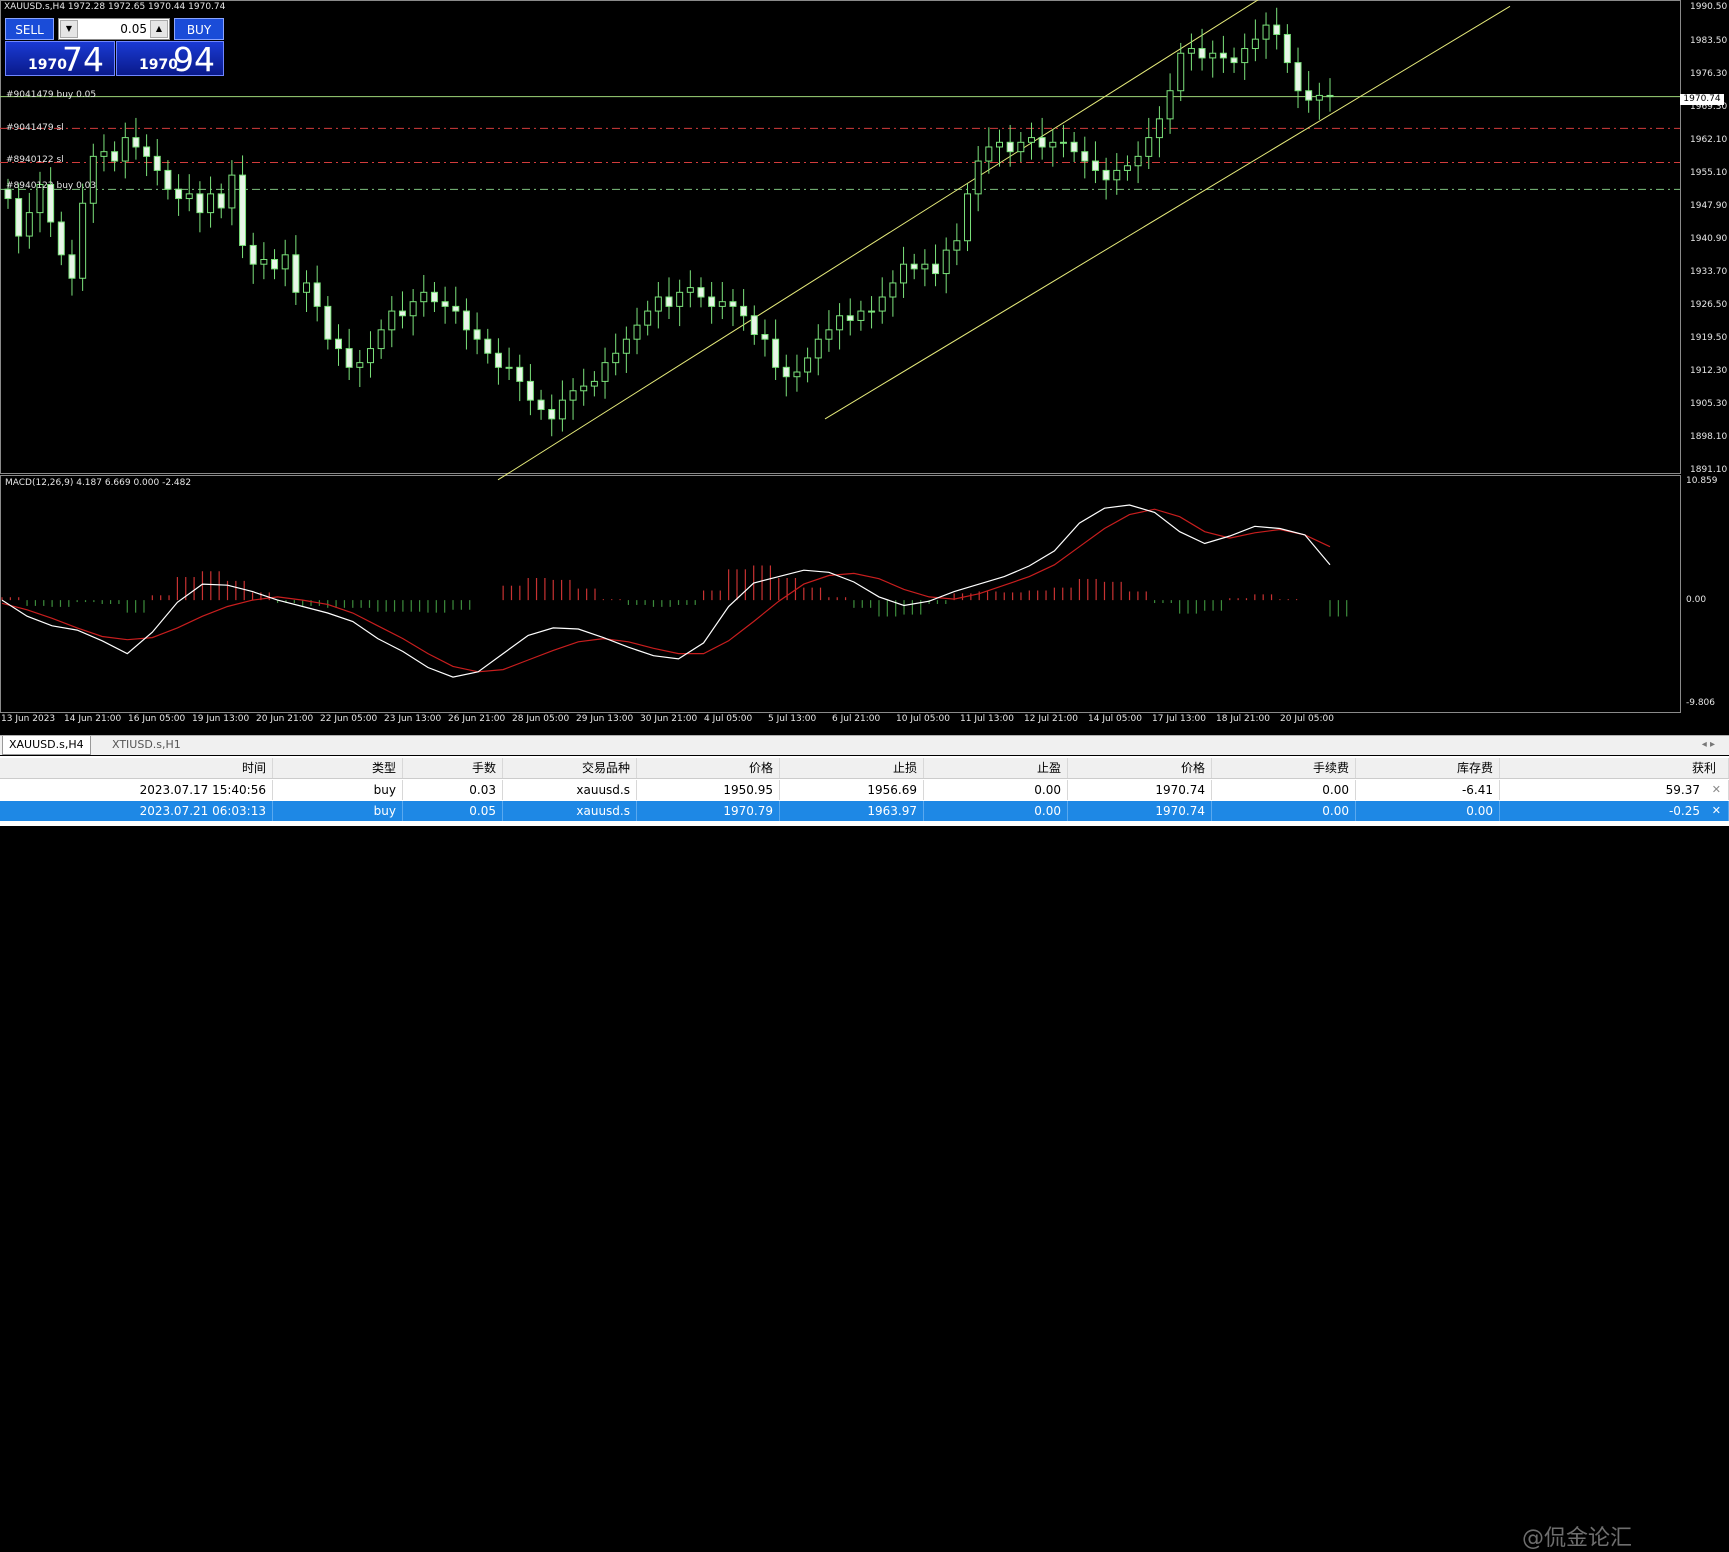 The image size is (1729, 1552). What do you see at coordinates (1709, 173) in the screenshot?
I see `price-axis-label: 1955.10` at bounding box center [1709, 173].